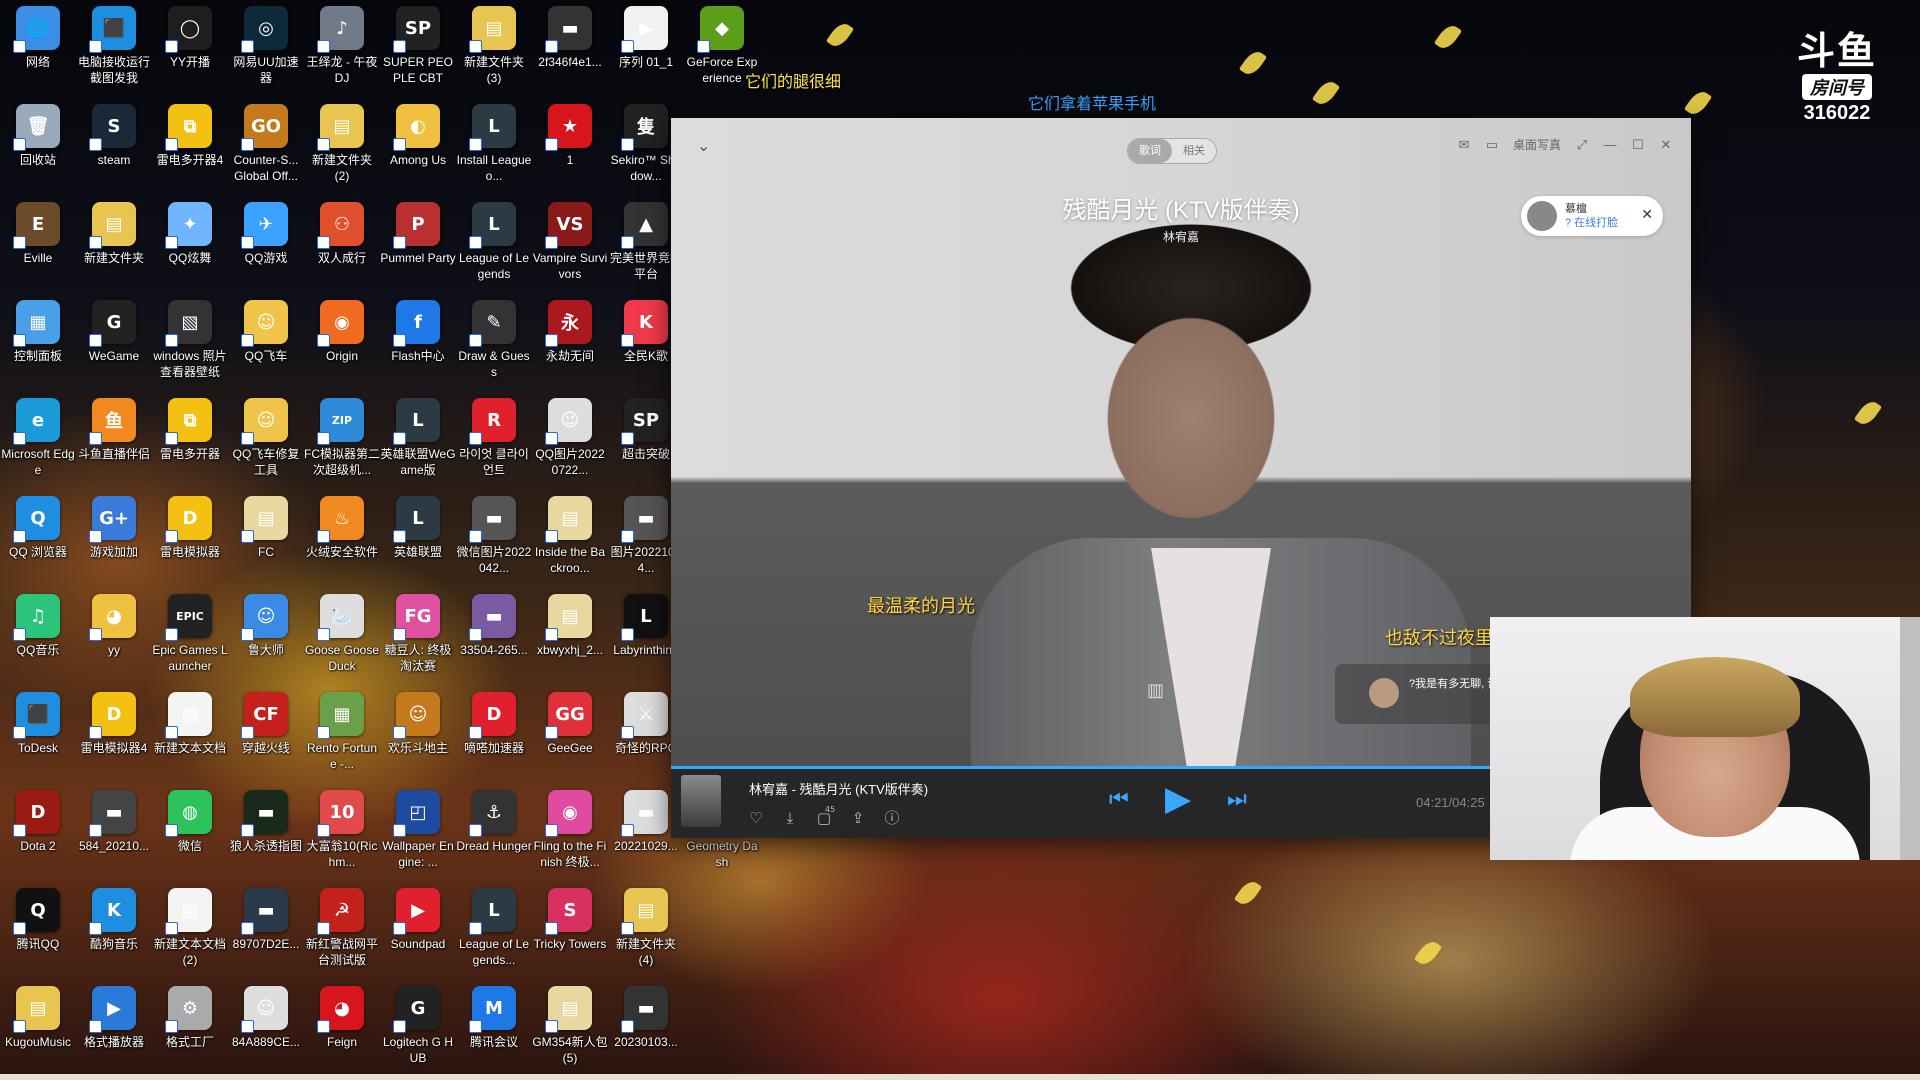 The width and height of the screenshot is (1920, 1080). Describe the element at coordinates (838, 788) in the screenshot. I see `now-playing-label: 林宥嘉 - 残酷月光 (KTV版伴奏)` at that location.